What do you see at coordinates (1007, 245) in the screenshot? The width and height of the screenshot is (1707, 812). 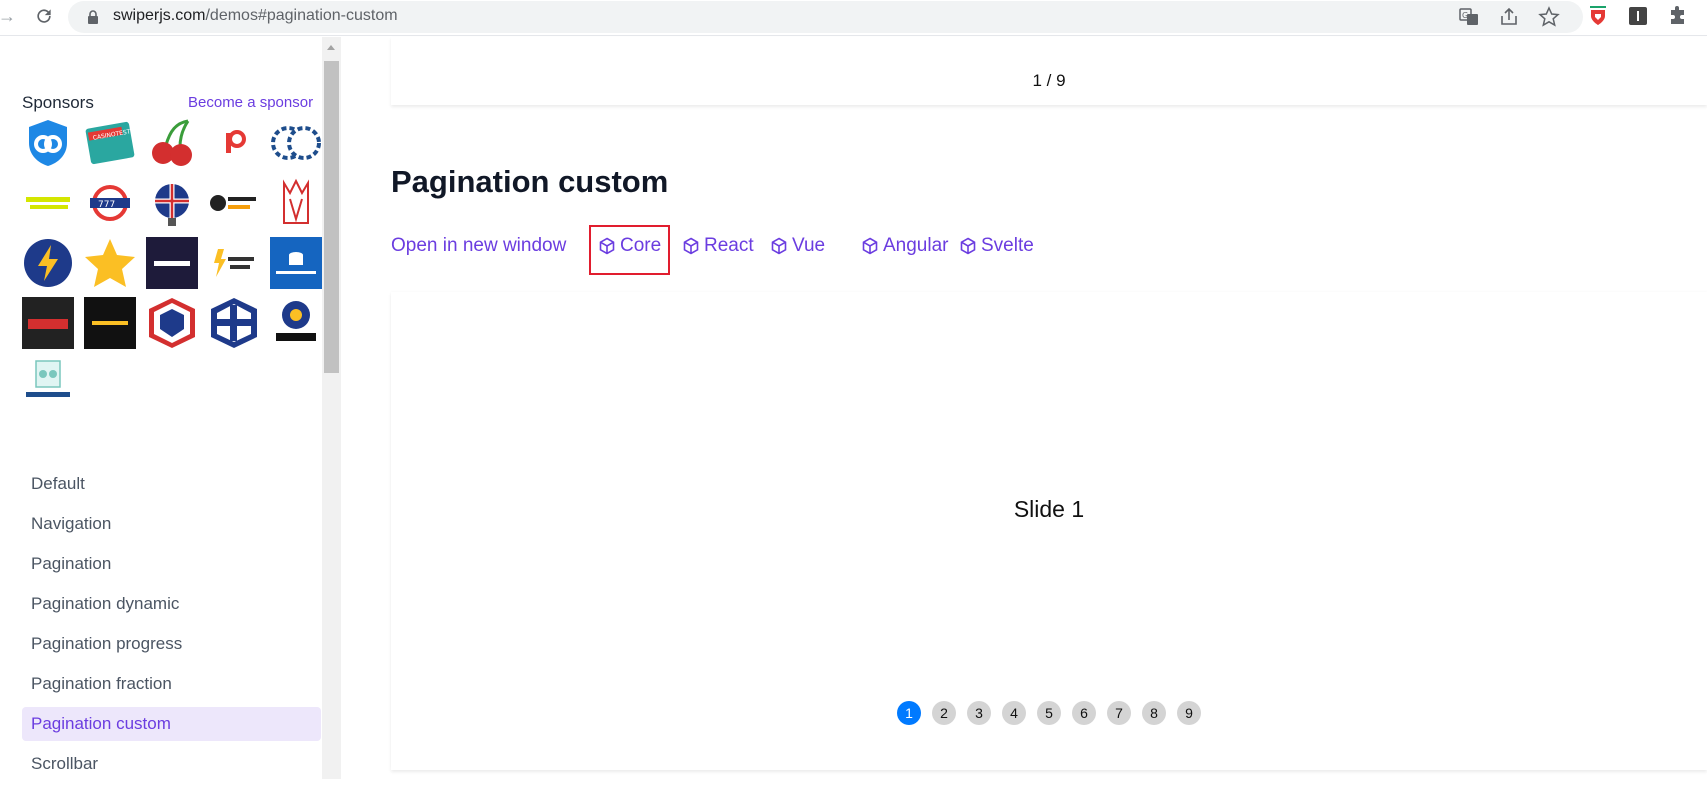 I see `svelte-link-label: Svelte` at bounding box center [1007, 245].